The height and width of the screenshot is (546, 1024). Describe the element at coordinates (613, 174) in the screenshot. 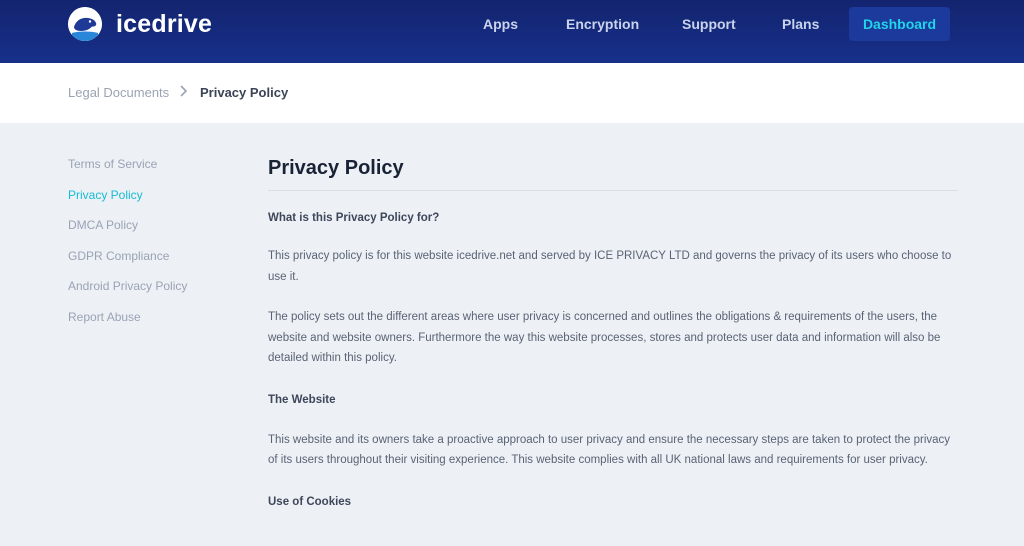

I see `page-title: Privacy Policy` at that location.